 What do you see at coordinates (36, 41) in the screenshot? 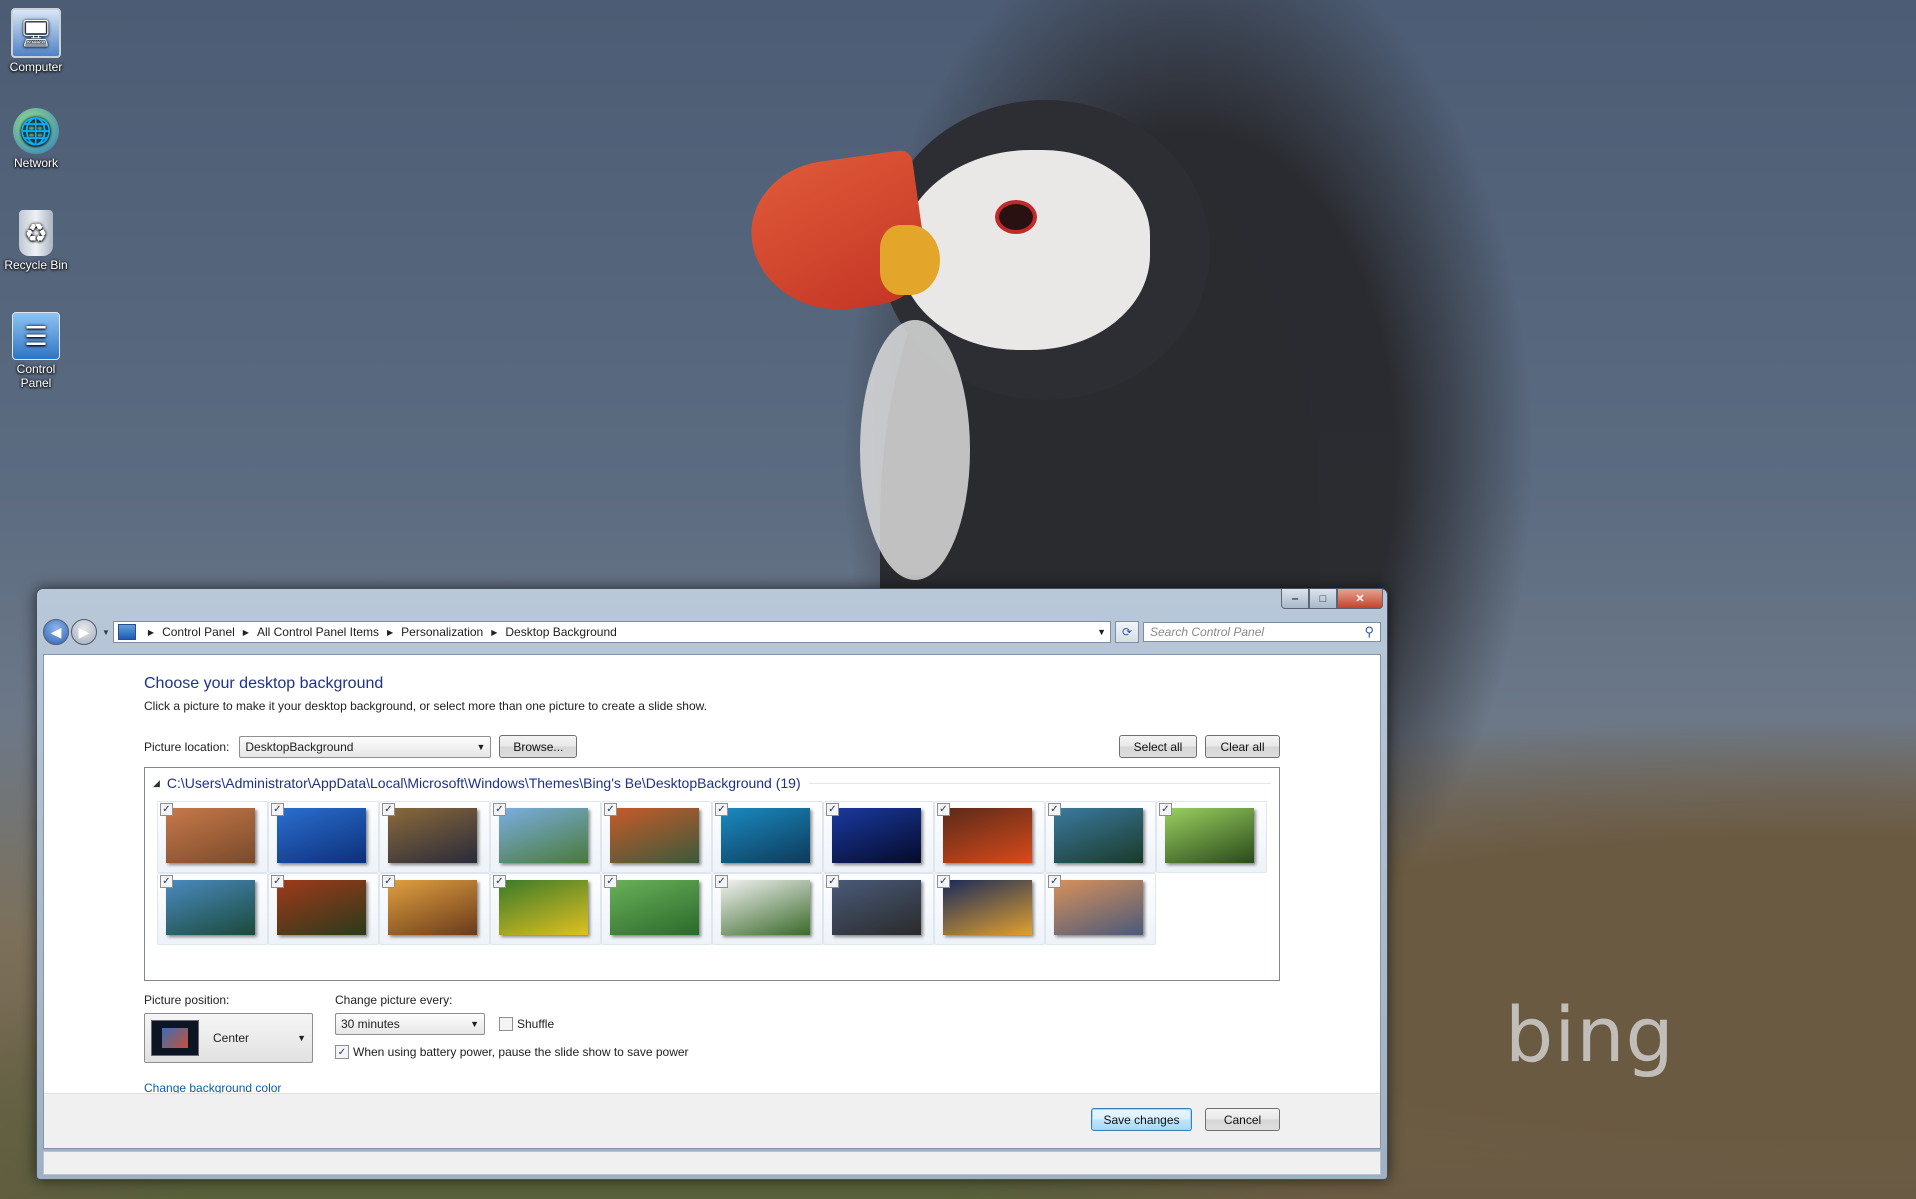
I see `desktop-icon-computer: 🖥 Computer` at bounding box center [36, 41].